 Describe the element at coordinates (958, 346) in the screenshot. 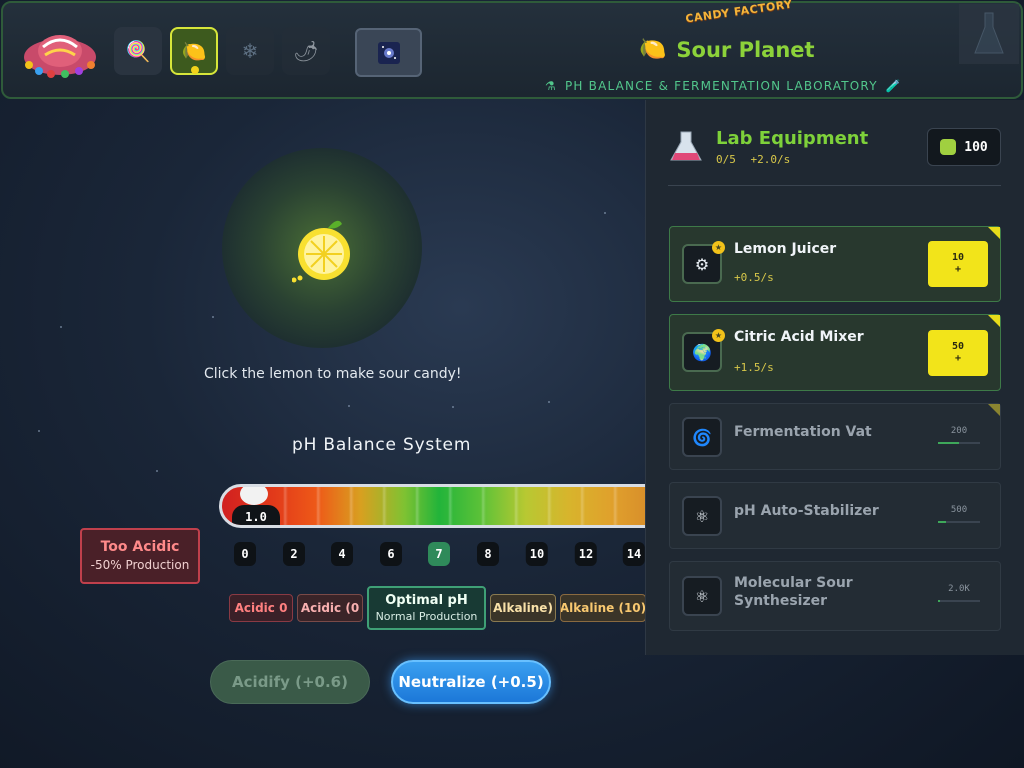

I see `buy-cost: 50` at that location.